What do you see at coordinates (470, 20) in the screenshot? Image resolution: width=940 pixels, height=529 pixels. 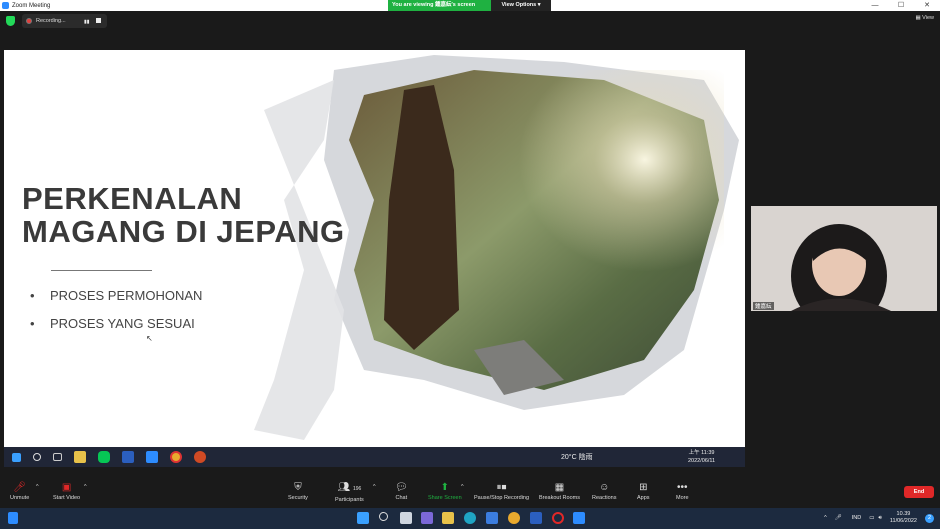 I see `meeting-topbar: Recording... ▮▮ ▦ View` at bounding box center [470, 20].